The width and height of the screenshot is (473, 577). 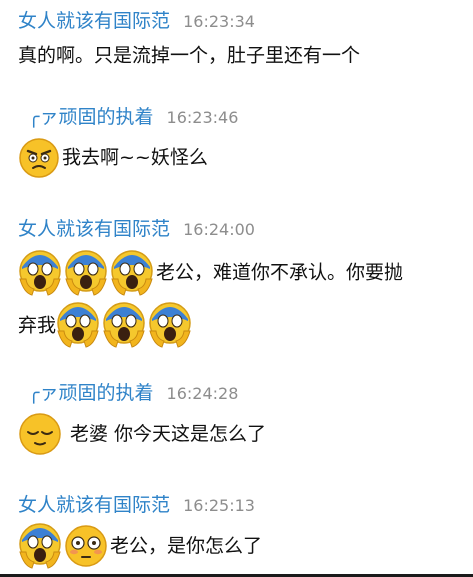 I want to click on message-header: ╭ァ顽固的执着 16:24:28, so click(x=133, y=395).